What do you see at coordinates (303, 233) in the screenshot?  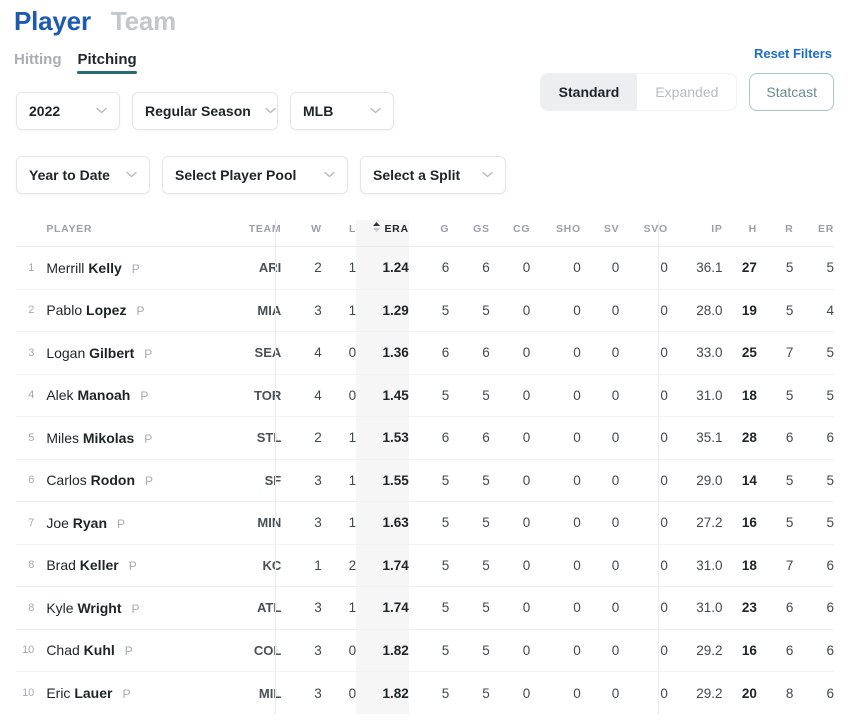 I see `col-header-w: W` at bounding box center [303, 233].